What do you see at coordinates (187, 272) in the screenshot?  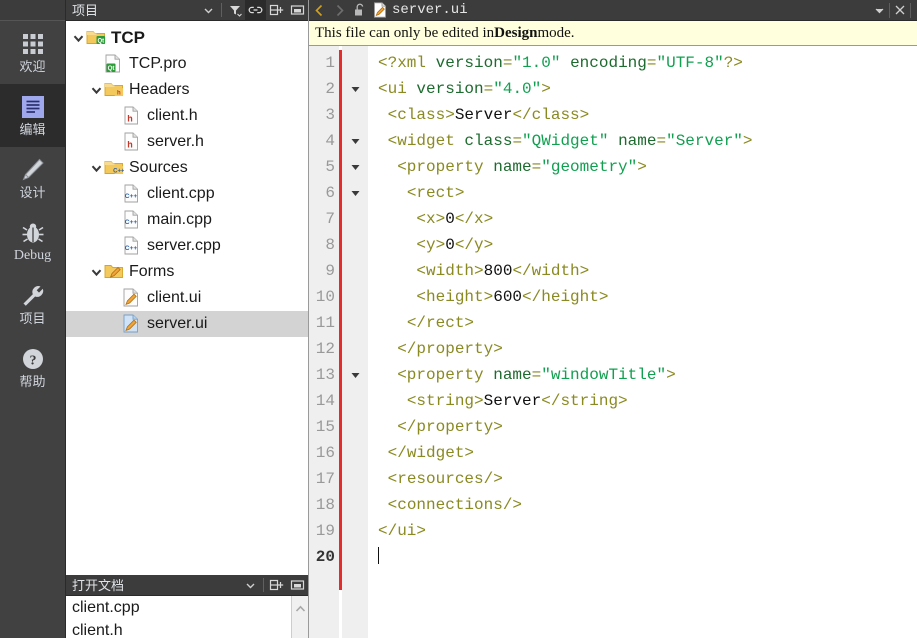 I see `tree-item-forms: Forms` at bounding box center [187, 272].